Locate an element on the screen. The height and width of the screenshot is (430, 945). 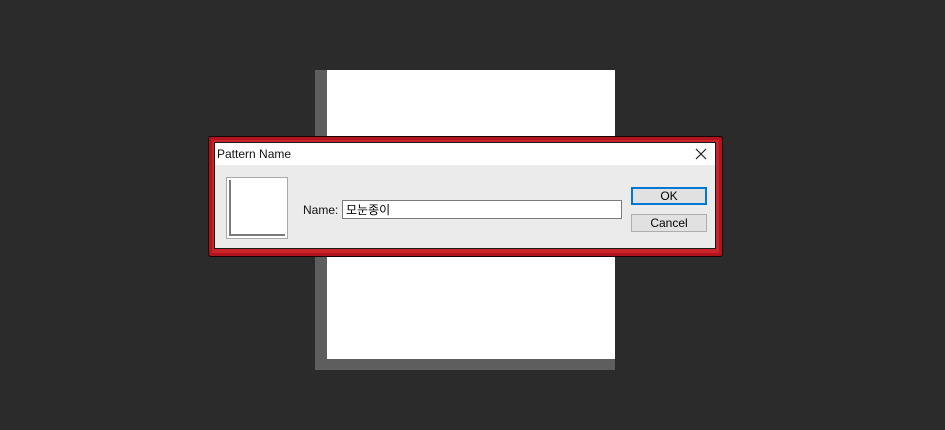
close-icon is located at coordinates (701, 154).